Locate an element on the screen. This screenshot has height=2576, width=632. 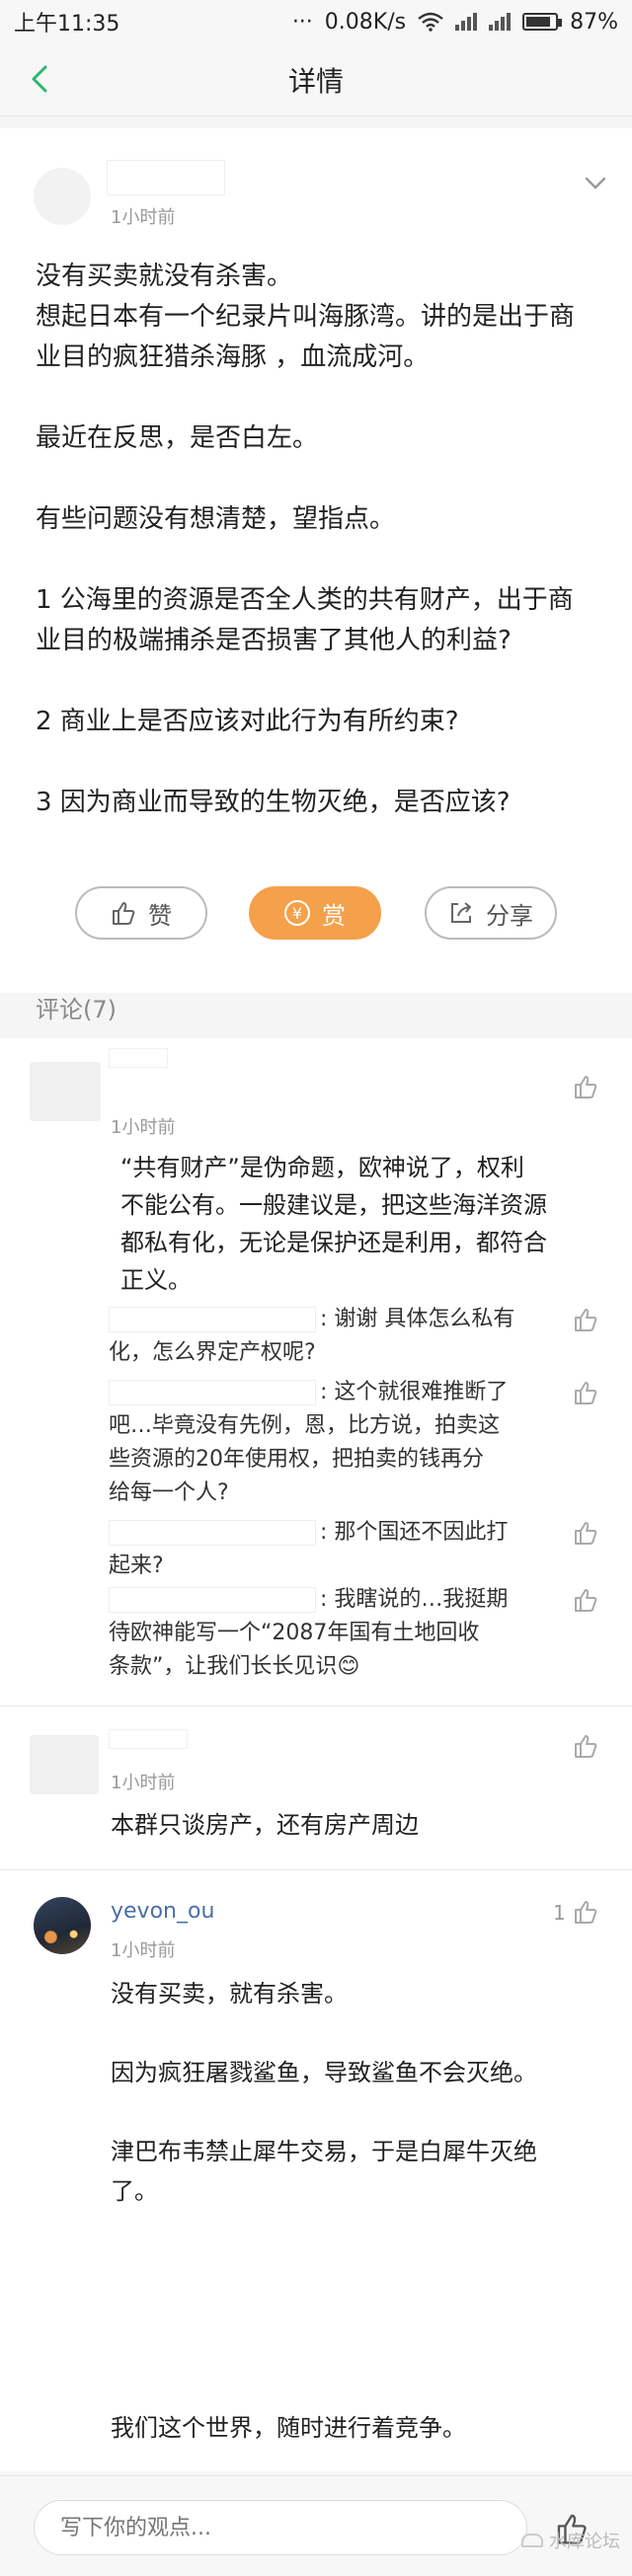
status-icons: ··· 0.08K/s 87% is located at coordinates (455, 22).